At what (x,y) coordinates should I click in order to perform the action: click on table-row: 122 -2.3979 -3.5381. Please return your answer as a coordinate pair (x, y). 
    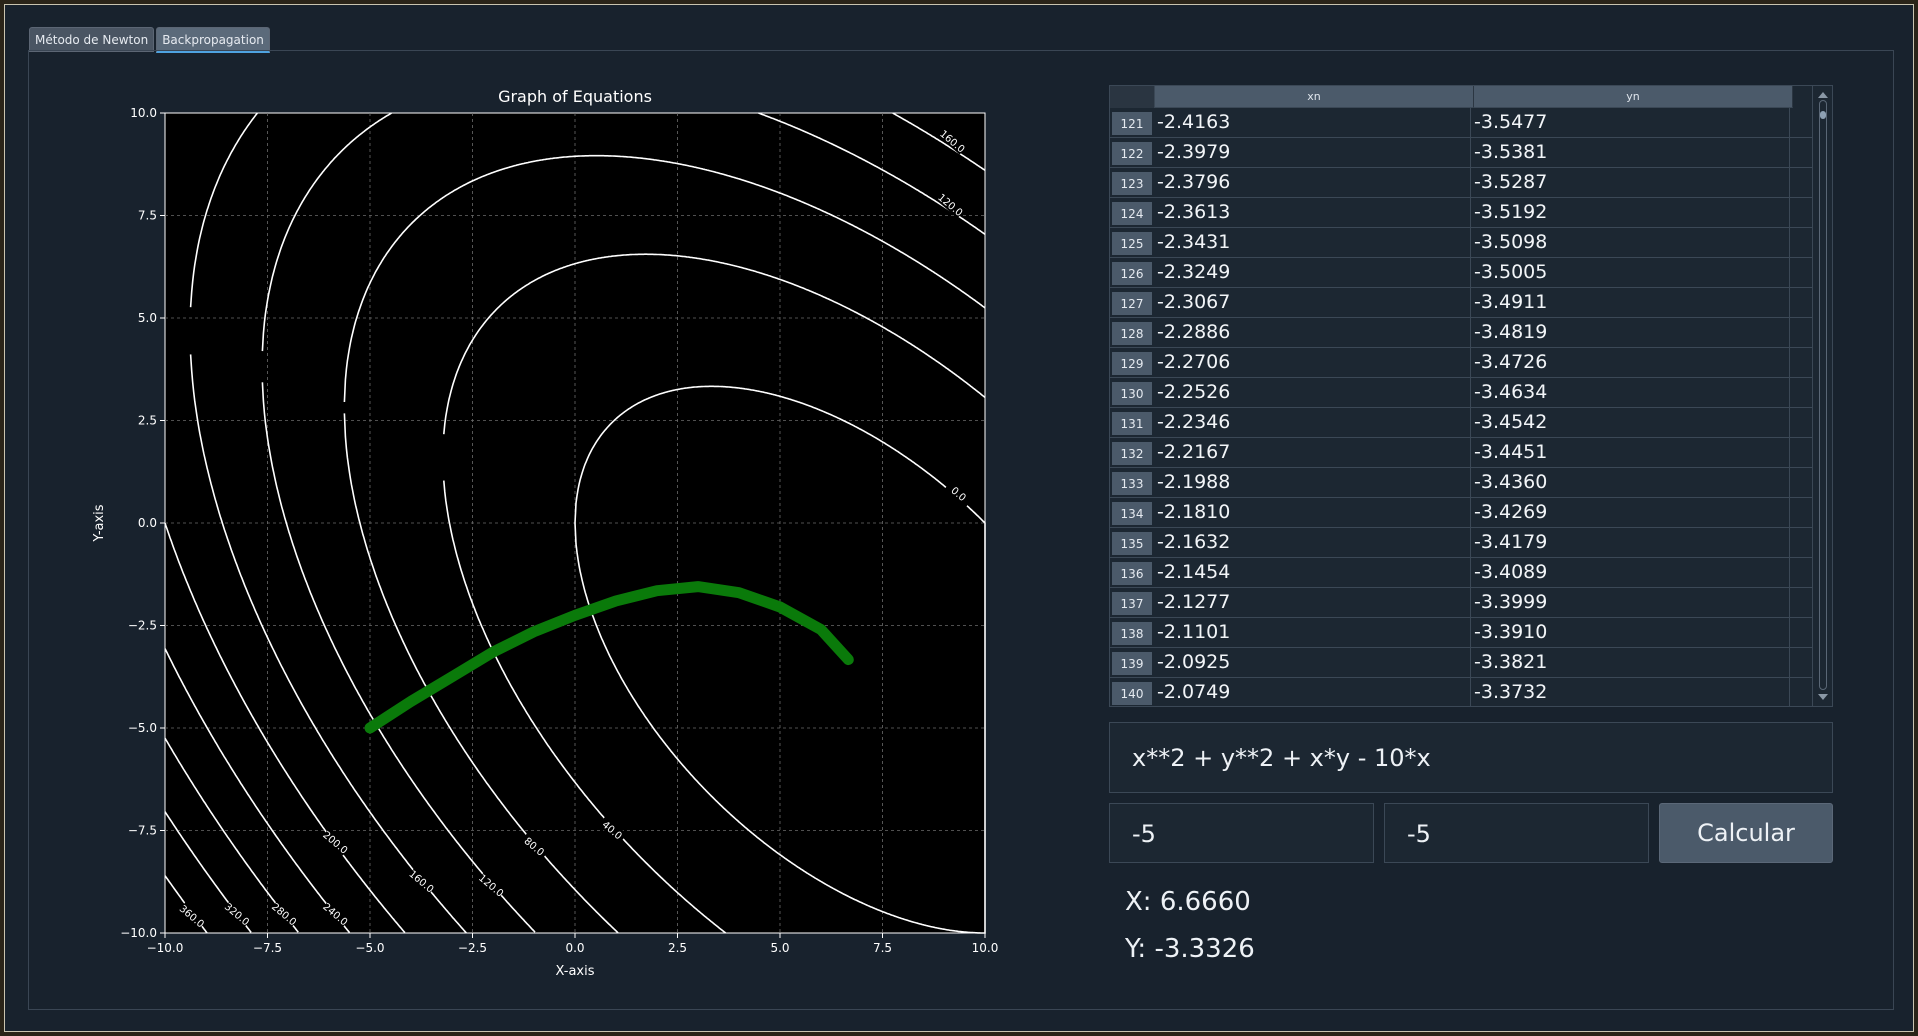
    Looking at the image, I should click on (1461, 153).